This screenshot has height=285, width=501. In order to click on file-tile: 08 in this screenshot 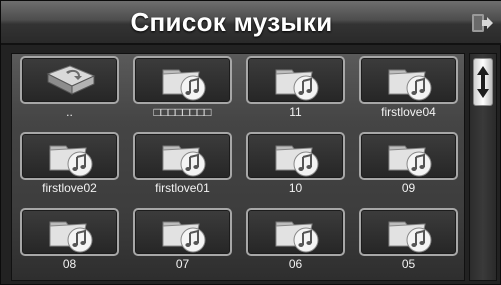, I will do `click(69, 239)`.